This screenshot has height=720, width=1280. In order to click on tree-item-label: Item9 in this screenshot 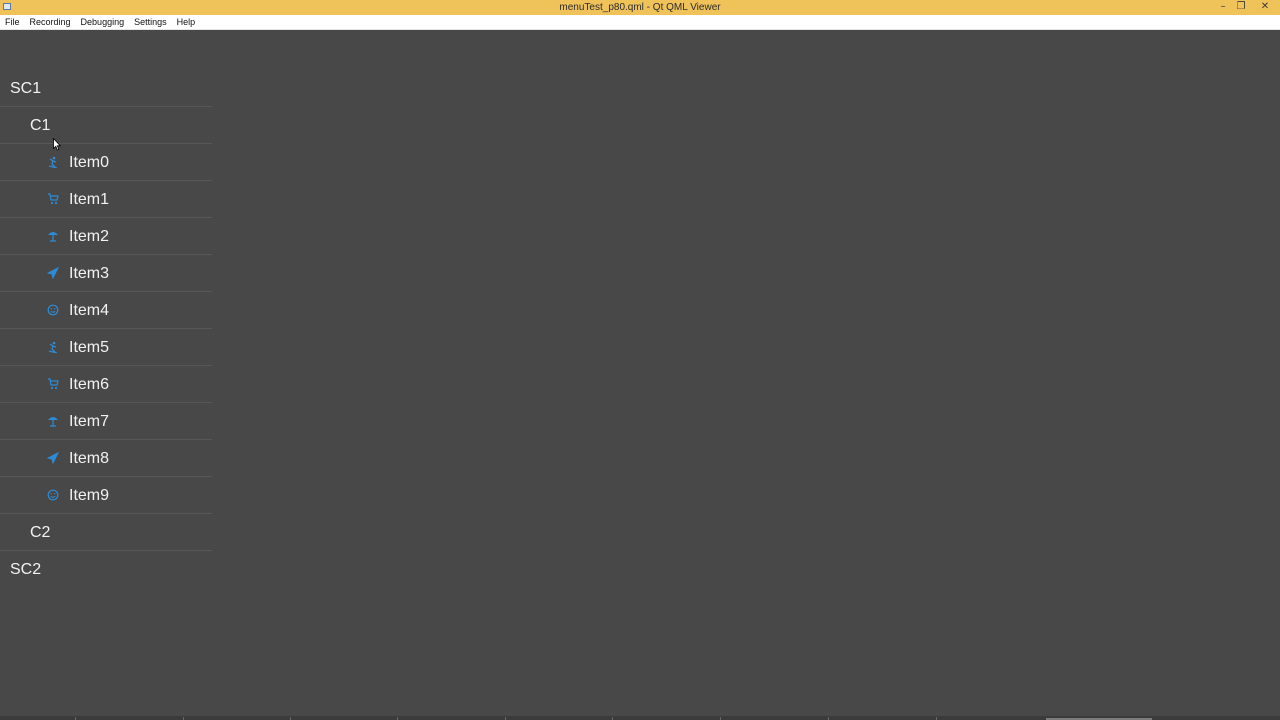, I will do `click(89, 495)`.